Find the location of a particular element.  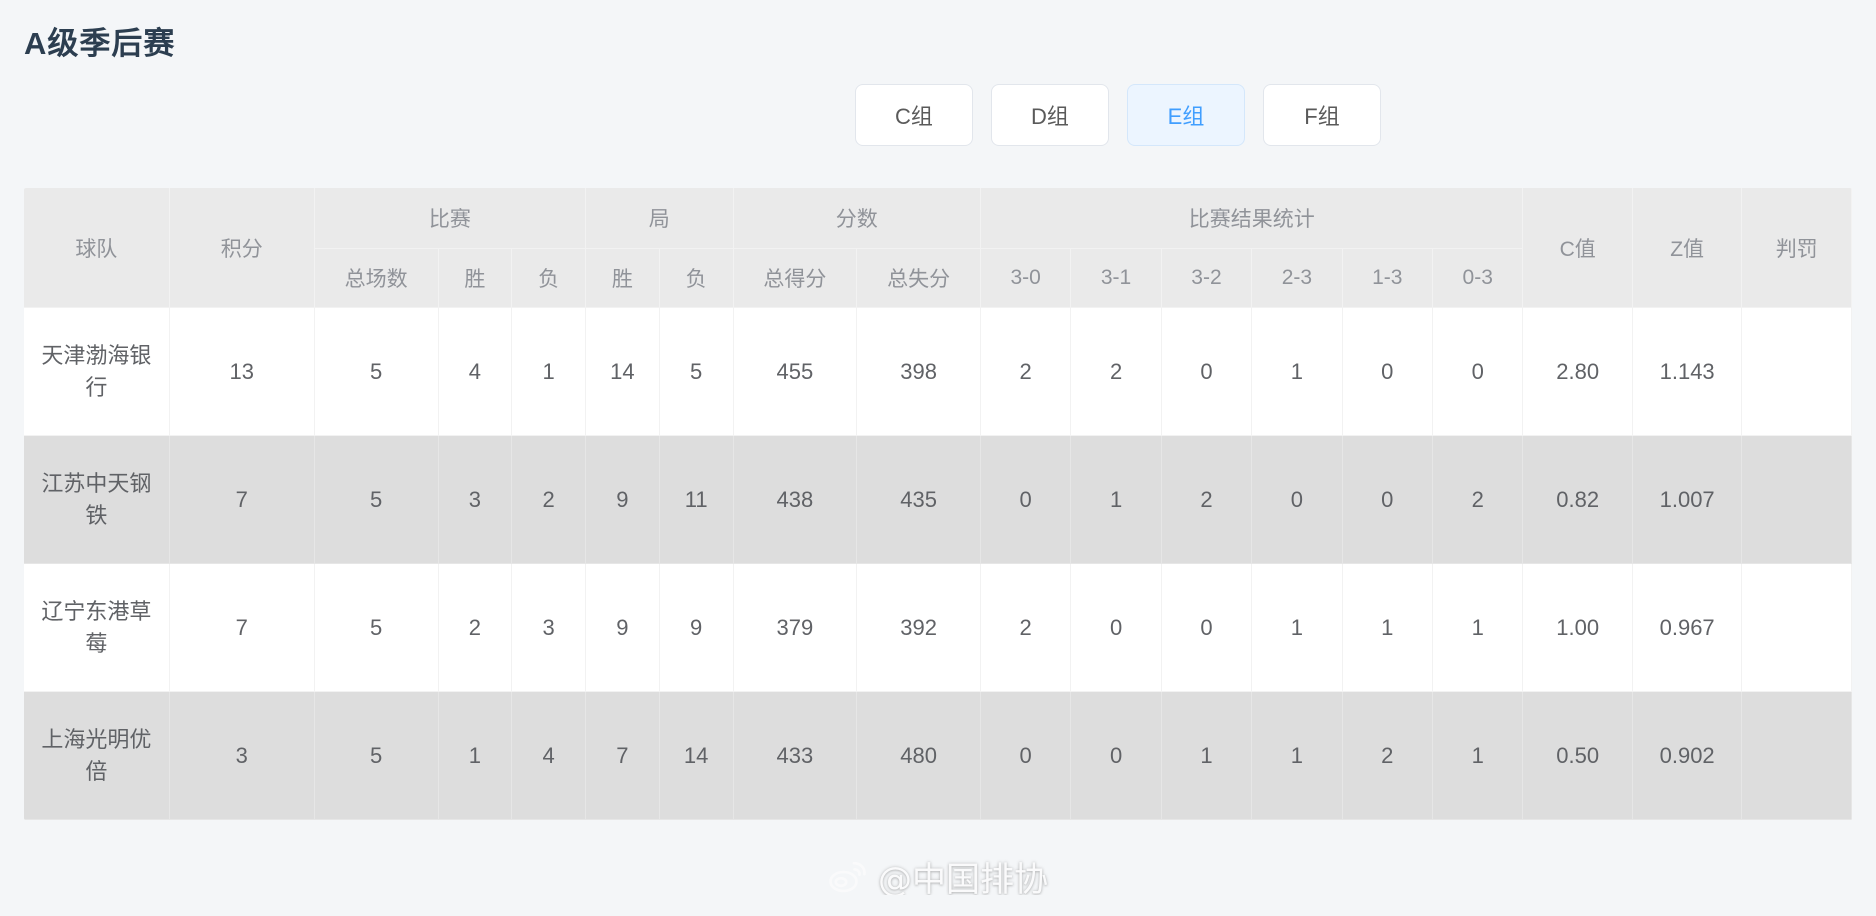

header-matches-win: 胜 is located at coordinates (475, 278).